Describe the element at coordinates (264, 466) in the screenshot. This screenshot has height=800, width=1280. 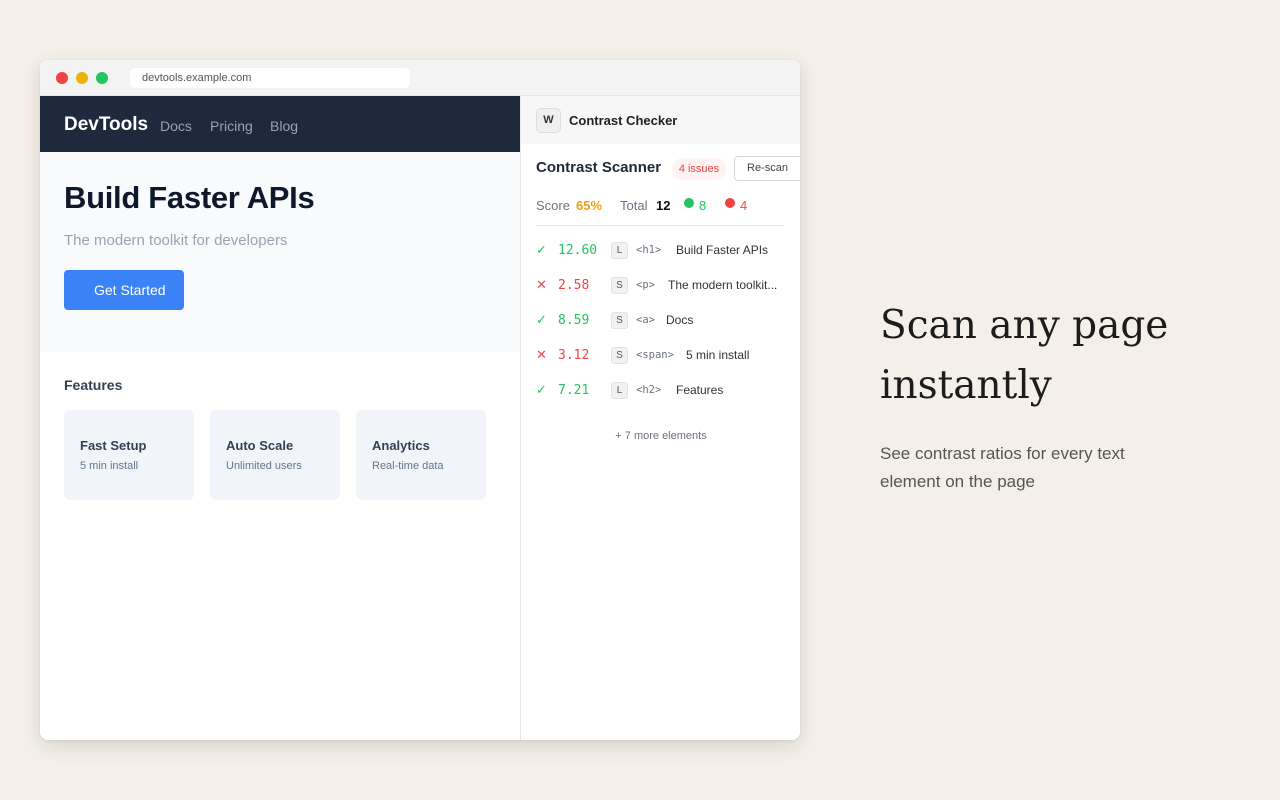
I see `feature-card-subtitle: Unlimited users` at that location.